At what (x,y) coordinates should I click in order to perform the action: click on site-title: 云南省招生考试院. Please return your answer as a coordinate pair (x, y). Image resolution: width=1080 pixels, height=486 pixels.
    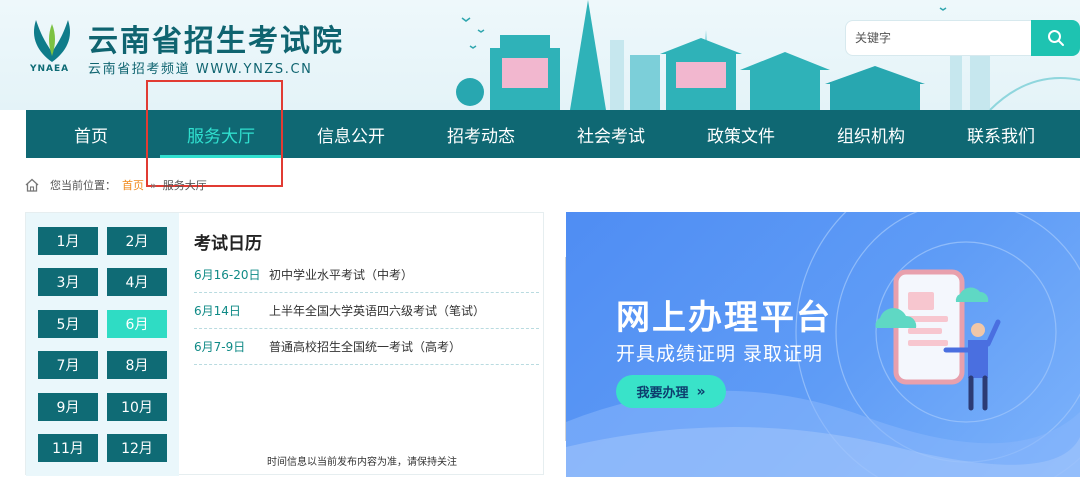
    Looking at the image, I should click on (216, 38).